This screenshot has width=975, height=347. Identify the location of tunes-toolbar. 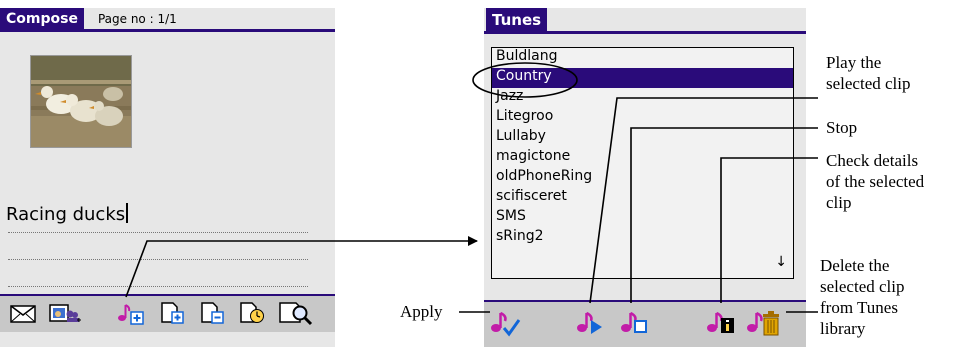
(645, 323).